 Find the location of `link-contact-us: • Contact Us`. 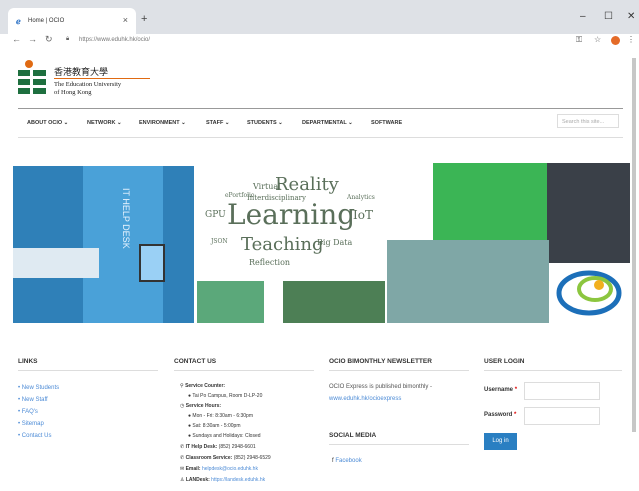

link-contact-us: • Contact Us is located at coordinates (34, 436).